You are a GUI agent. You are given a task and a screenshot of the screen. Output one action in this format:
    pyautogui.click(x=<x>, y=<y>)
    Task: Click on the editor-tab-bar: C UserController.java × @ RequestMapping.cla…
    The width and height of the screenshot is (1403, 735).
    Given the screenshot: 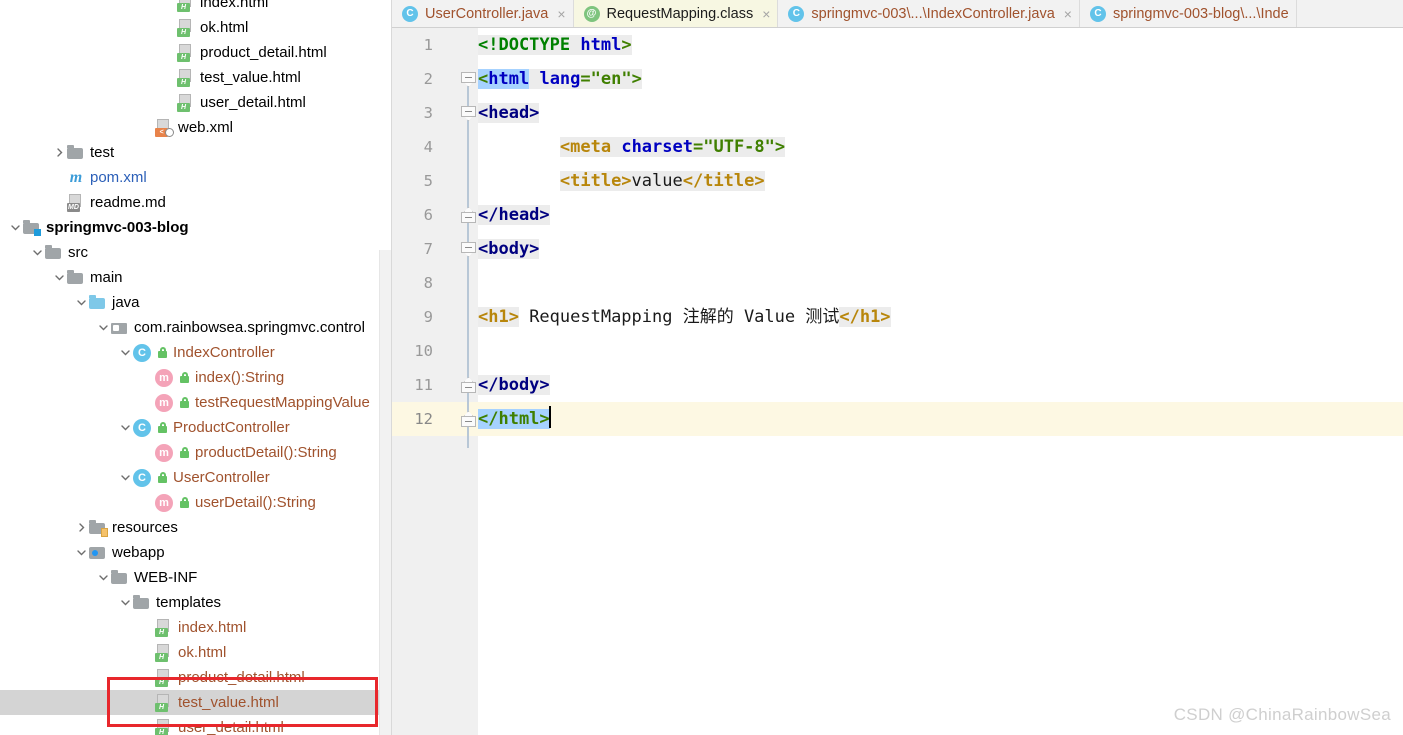 What is the action you would take?
    pyautogui.click(x=897, y=14)
    